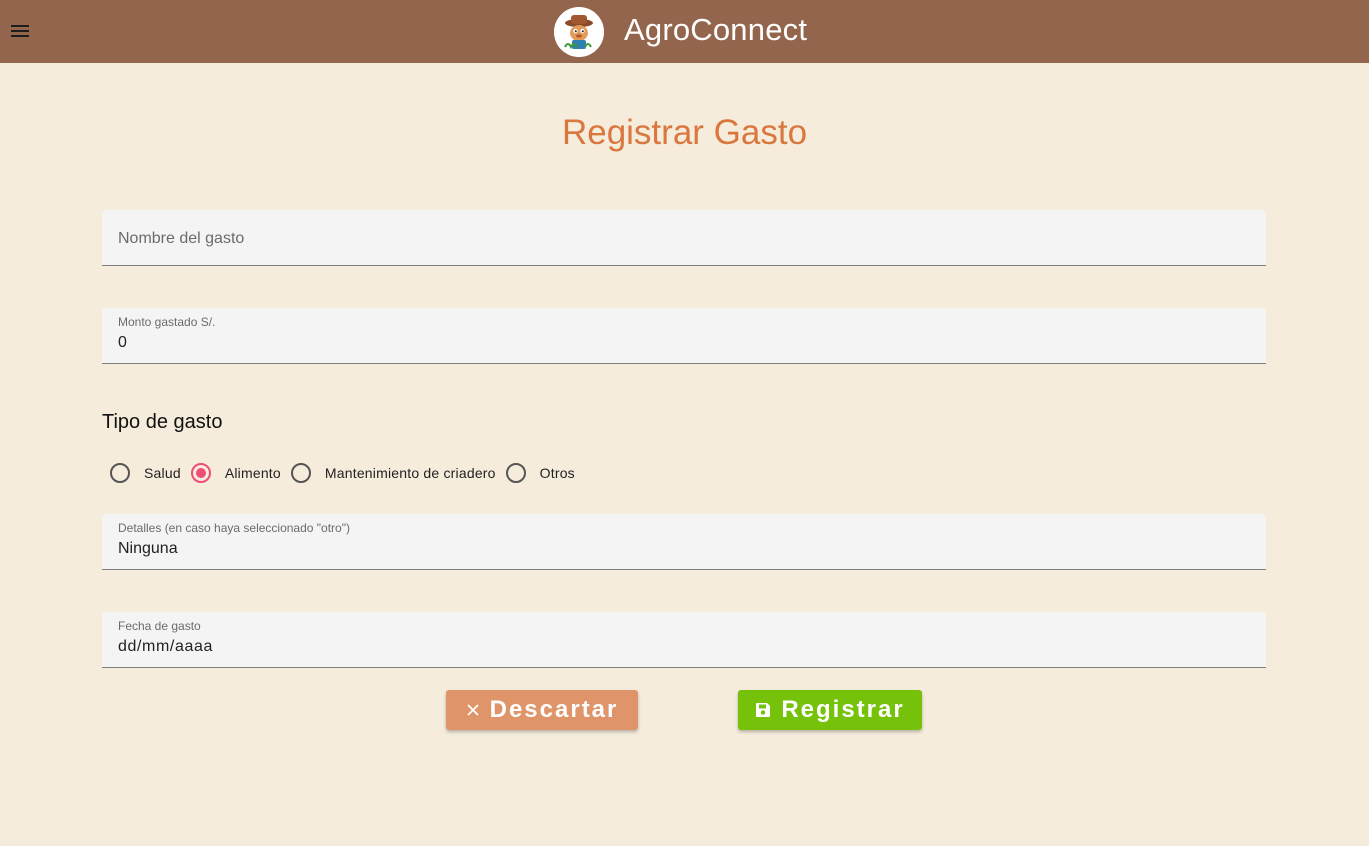 The height and width of the screenshot is (846, 1369). Describe the element at coordinates (716, 29) in the screenshot. I see `app-title: AgroConnect` at that location.